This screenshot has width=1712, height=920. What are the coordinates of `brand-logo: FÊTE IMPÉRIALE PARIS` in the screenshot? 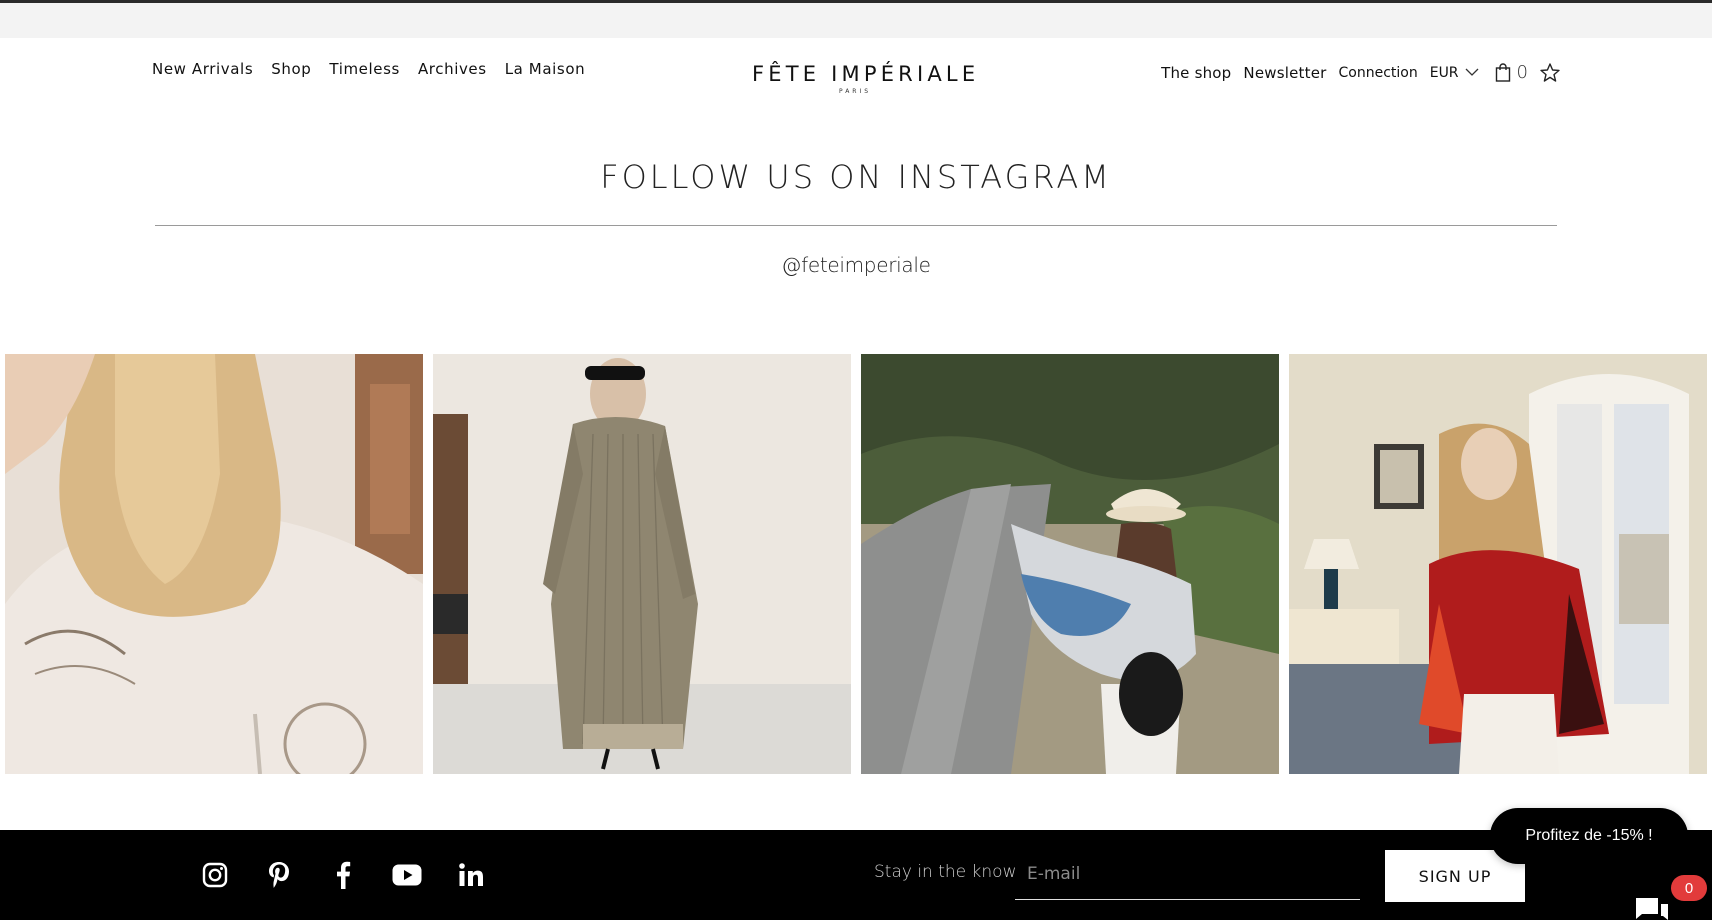 It's located at (866, 78).